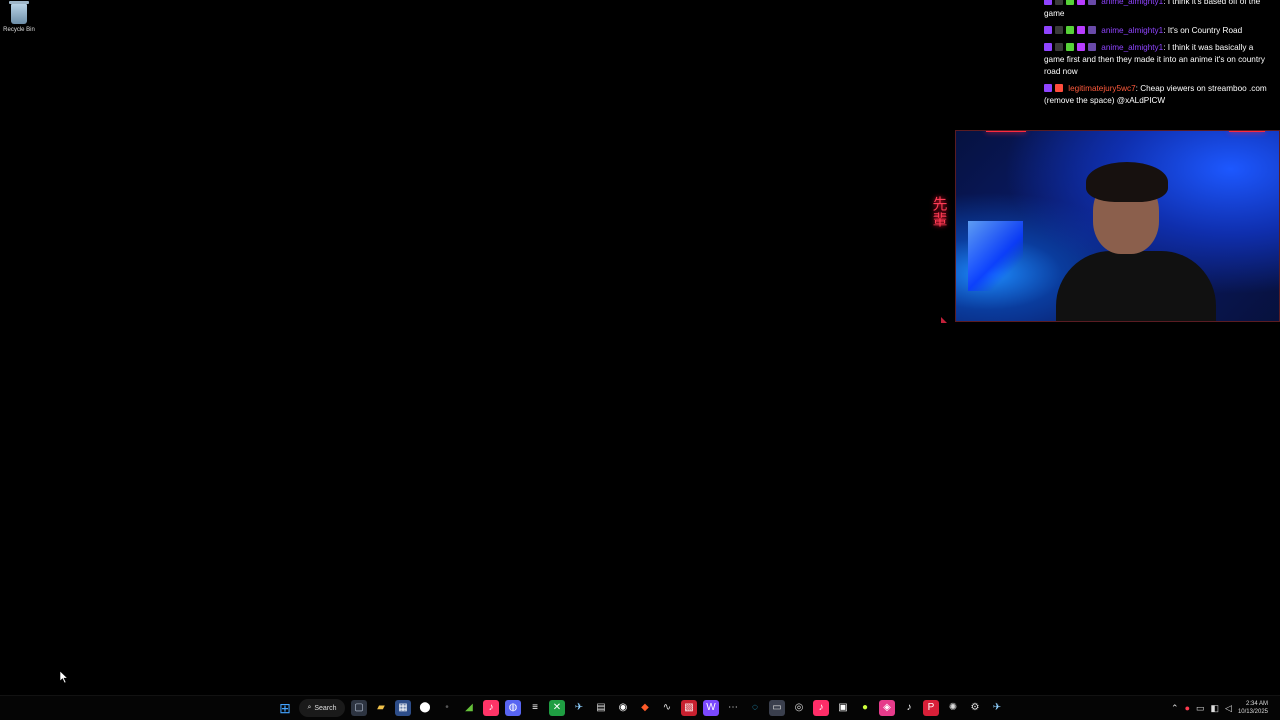 The image size is (1280, 720). Describe the element at coordinates (711, 708) in the screenshot. I see `app-icon-4: W` at that location.